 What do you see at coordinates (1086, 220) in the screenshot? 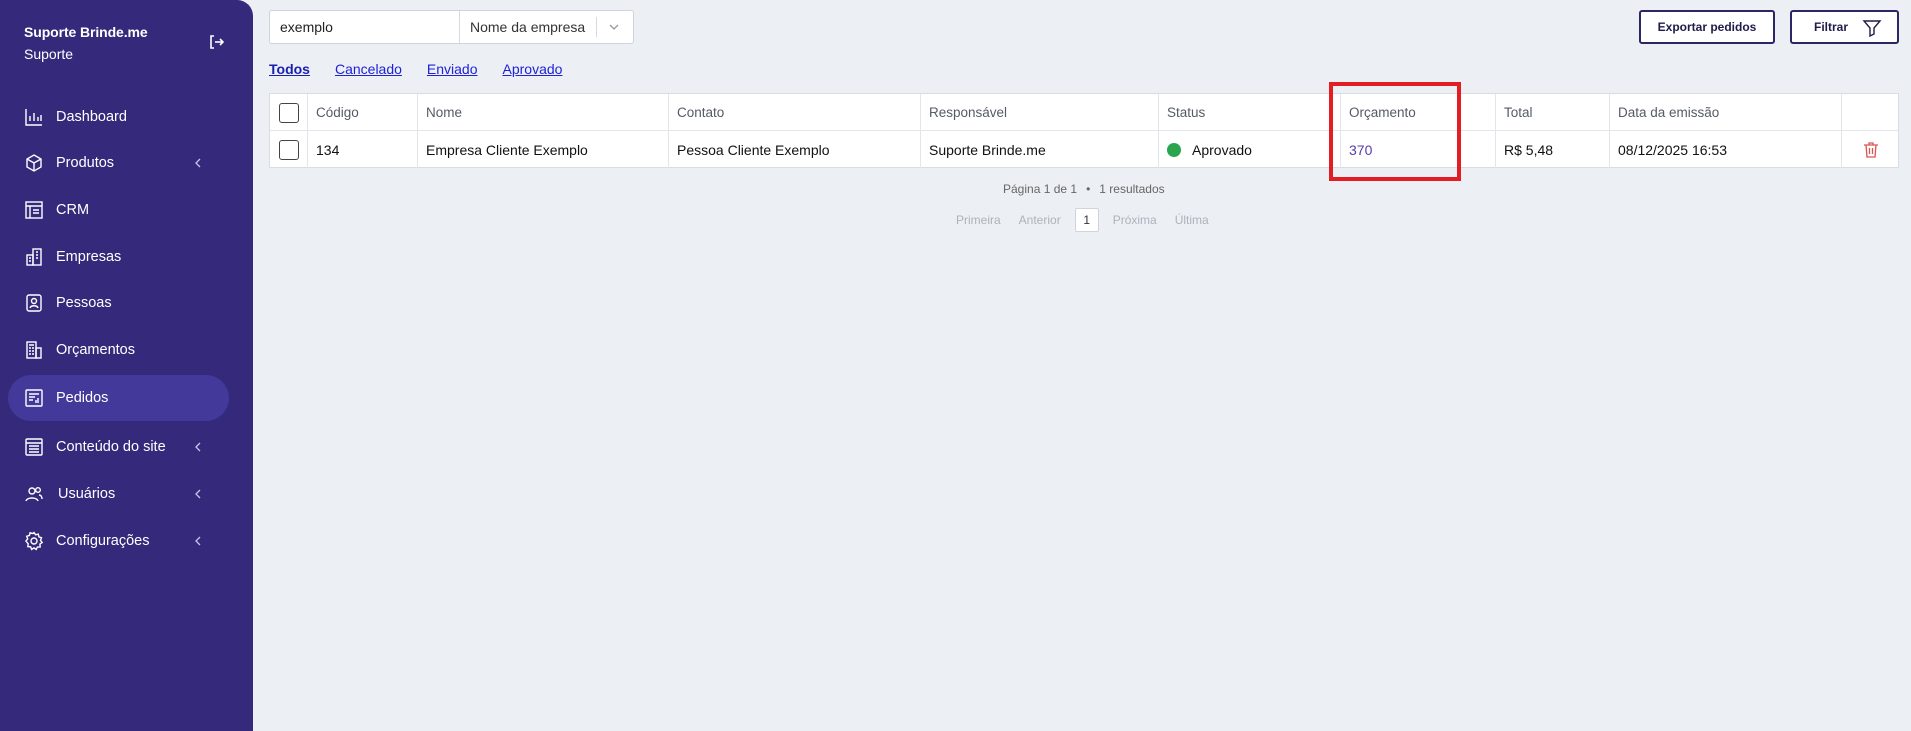
I see `pagination-current-page: 1` at bounding box center [1086, 220].